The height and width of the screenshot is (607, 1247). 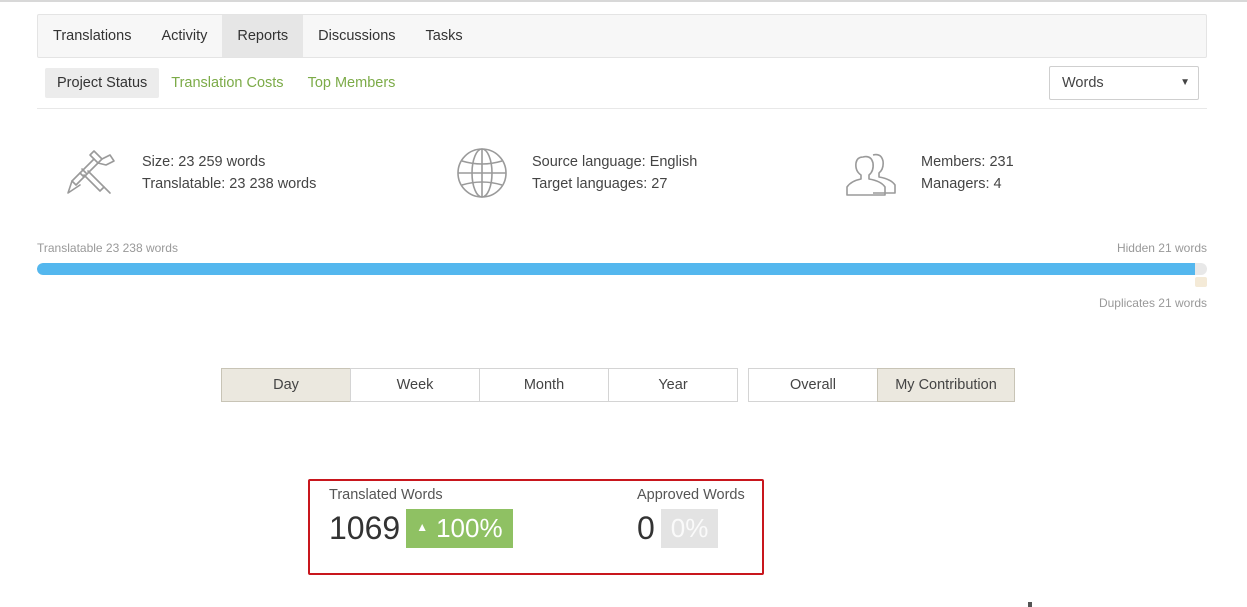 I want to click on translated-change-value: 100%, so click(x=469, y=528).